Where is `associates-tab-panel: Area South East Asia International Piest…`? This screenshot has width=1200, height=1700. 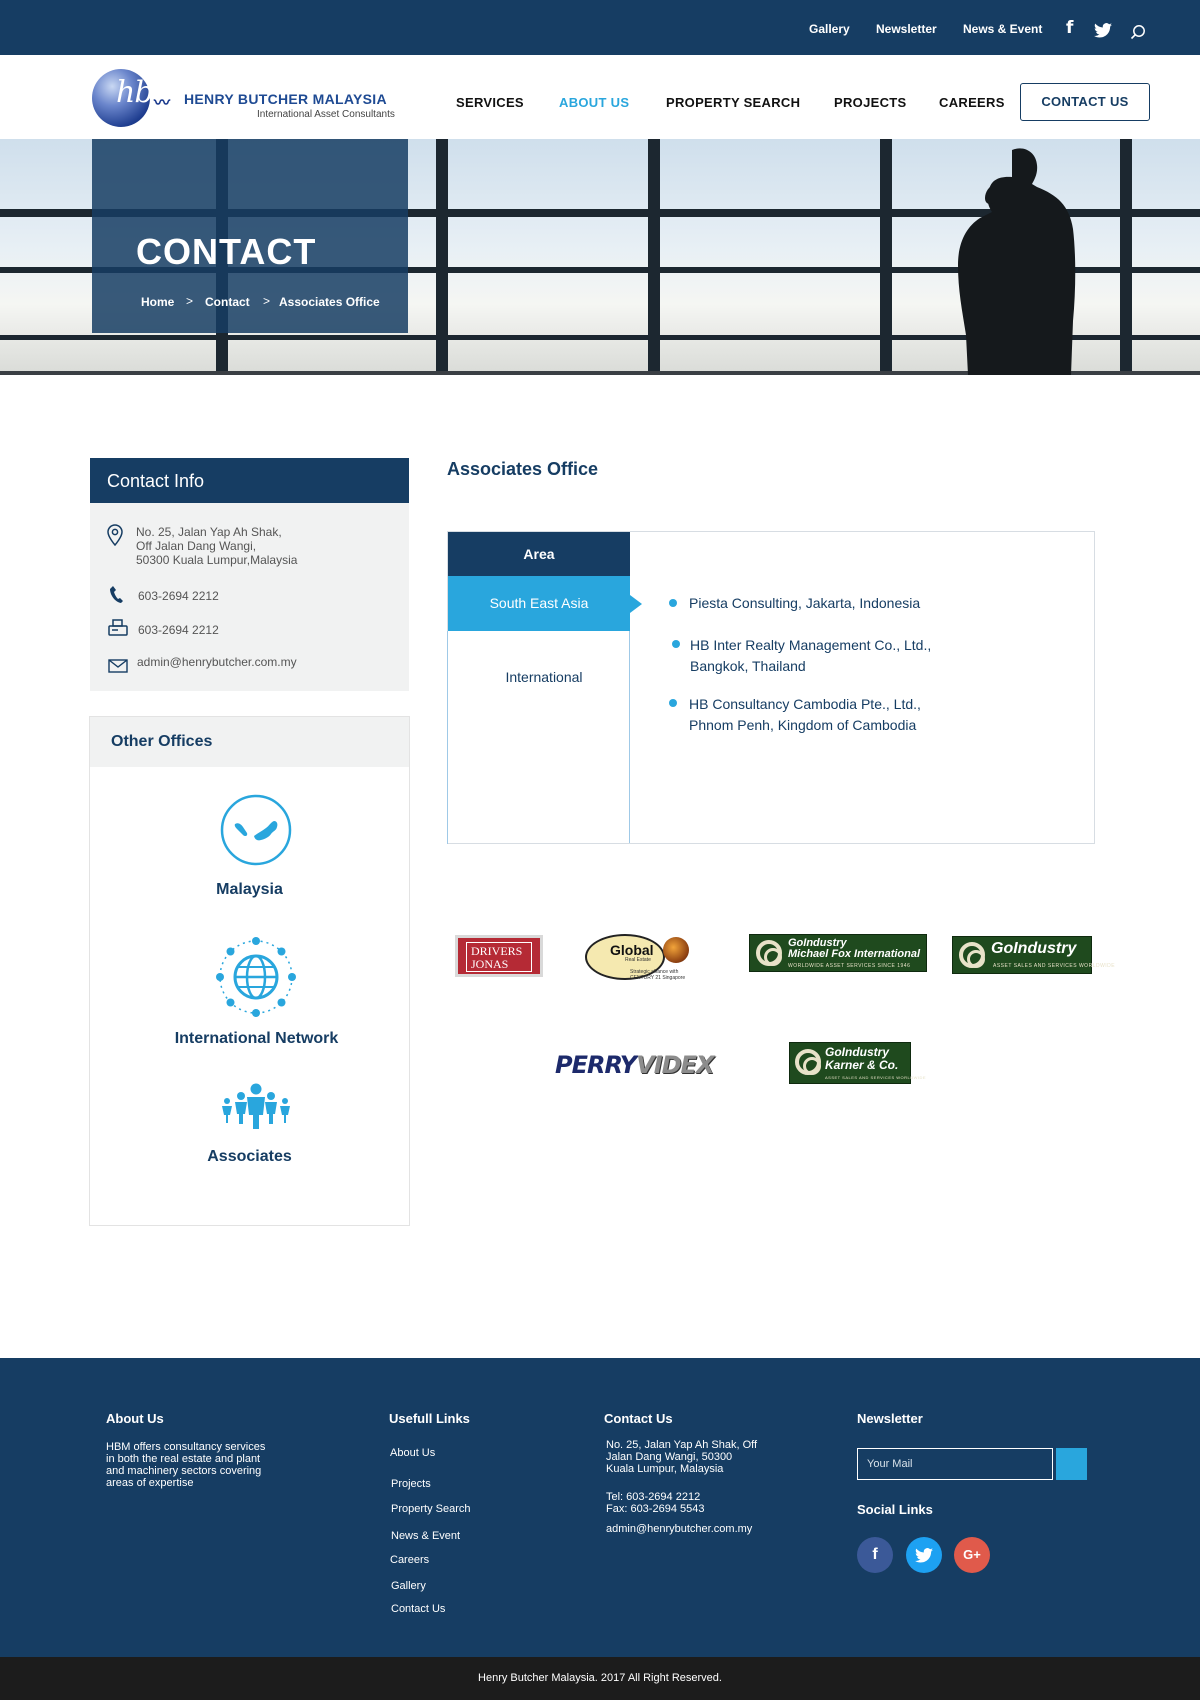 associates-tab-panel: Area South East Asia International Piest… is located at coordinates (771, 687).